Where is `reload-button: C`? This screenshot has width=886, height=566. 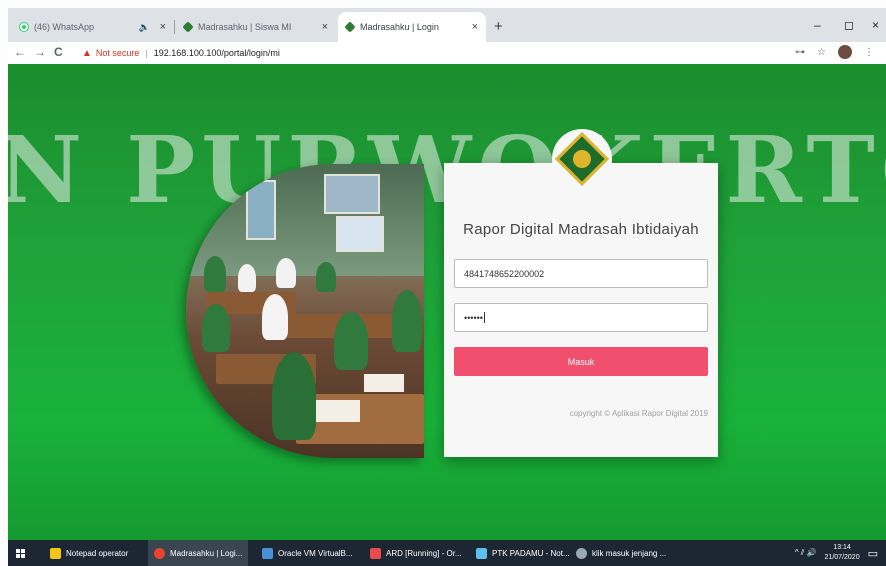
reload-button: C is located at coordinates (58, 52).